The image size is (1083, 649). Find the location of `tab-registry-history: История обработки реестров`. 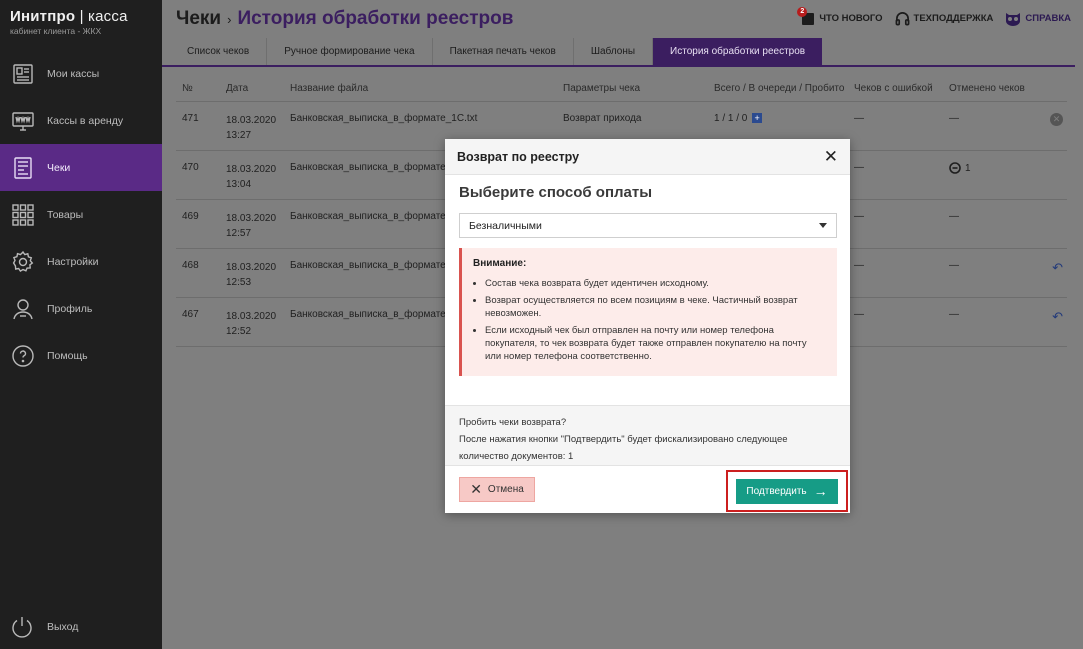

tab-registry-history: История обработки реестров is located at coordinates (738, 51).